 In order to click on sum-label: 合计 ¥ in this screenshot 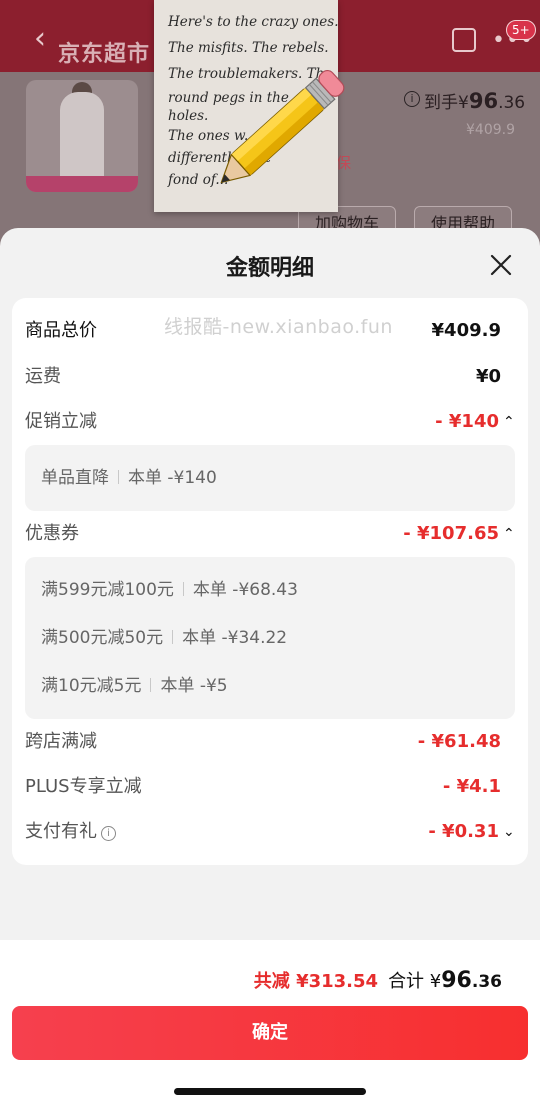, I will do `click(415, 981)`.